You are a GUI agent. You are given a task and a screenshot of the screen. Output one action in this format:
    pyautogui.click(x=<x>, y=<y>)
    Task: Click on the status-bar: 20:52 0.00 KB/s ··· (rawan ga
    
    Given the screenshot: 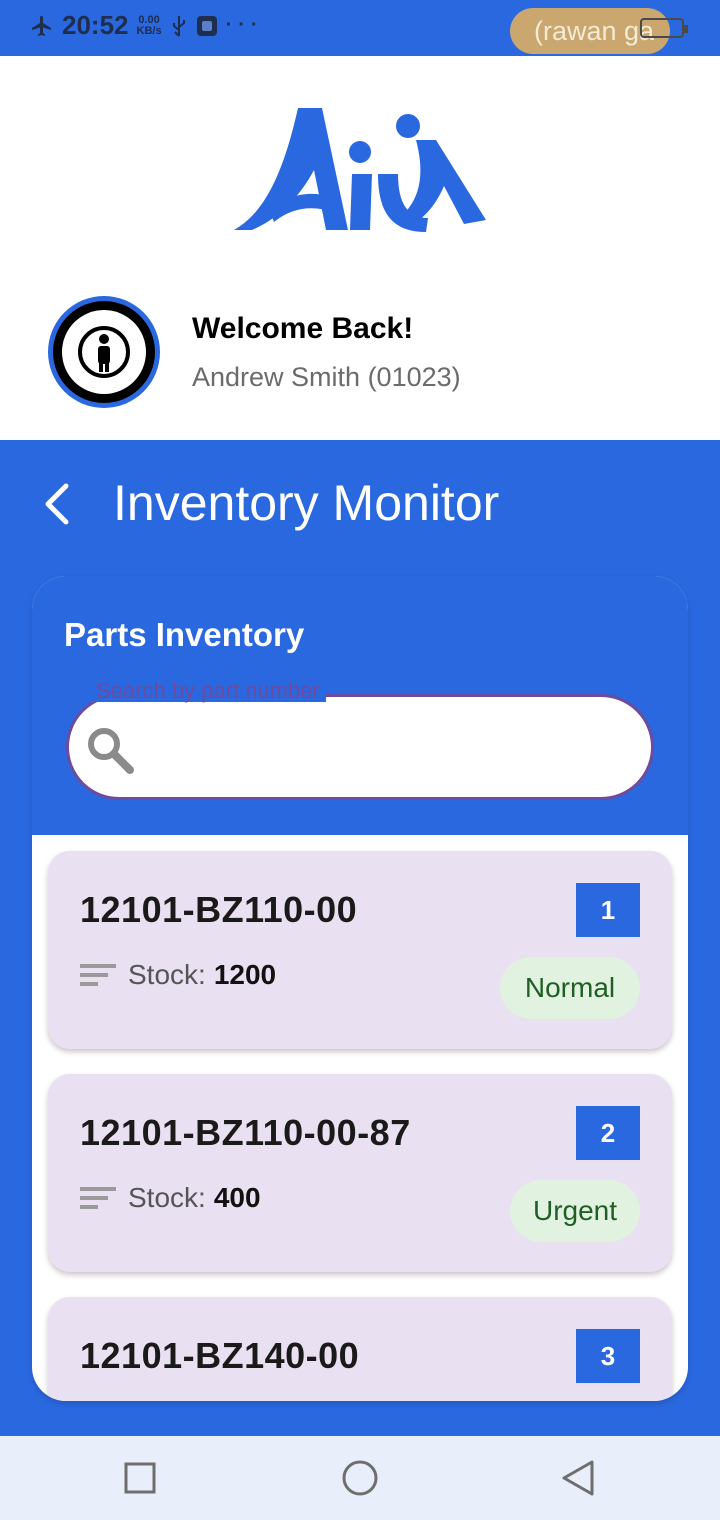 What is the action you would take?
    pyautogui.click(x=360, y=28)
    